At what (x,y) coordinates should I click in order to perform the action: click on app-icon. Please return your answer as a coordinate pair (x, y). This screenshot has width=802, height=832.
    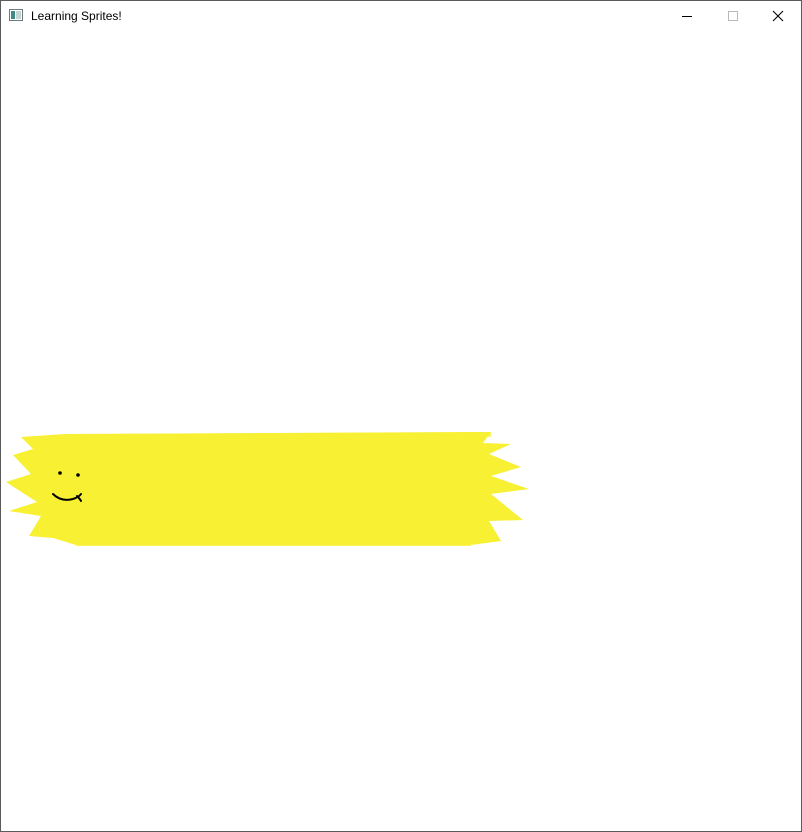
    Looking at the image, I should click on (16, 15).